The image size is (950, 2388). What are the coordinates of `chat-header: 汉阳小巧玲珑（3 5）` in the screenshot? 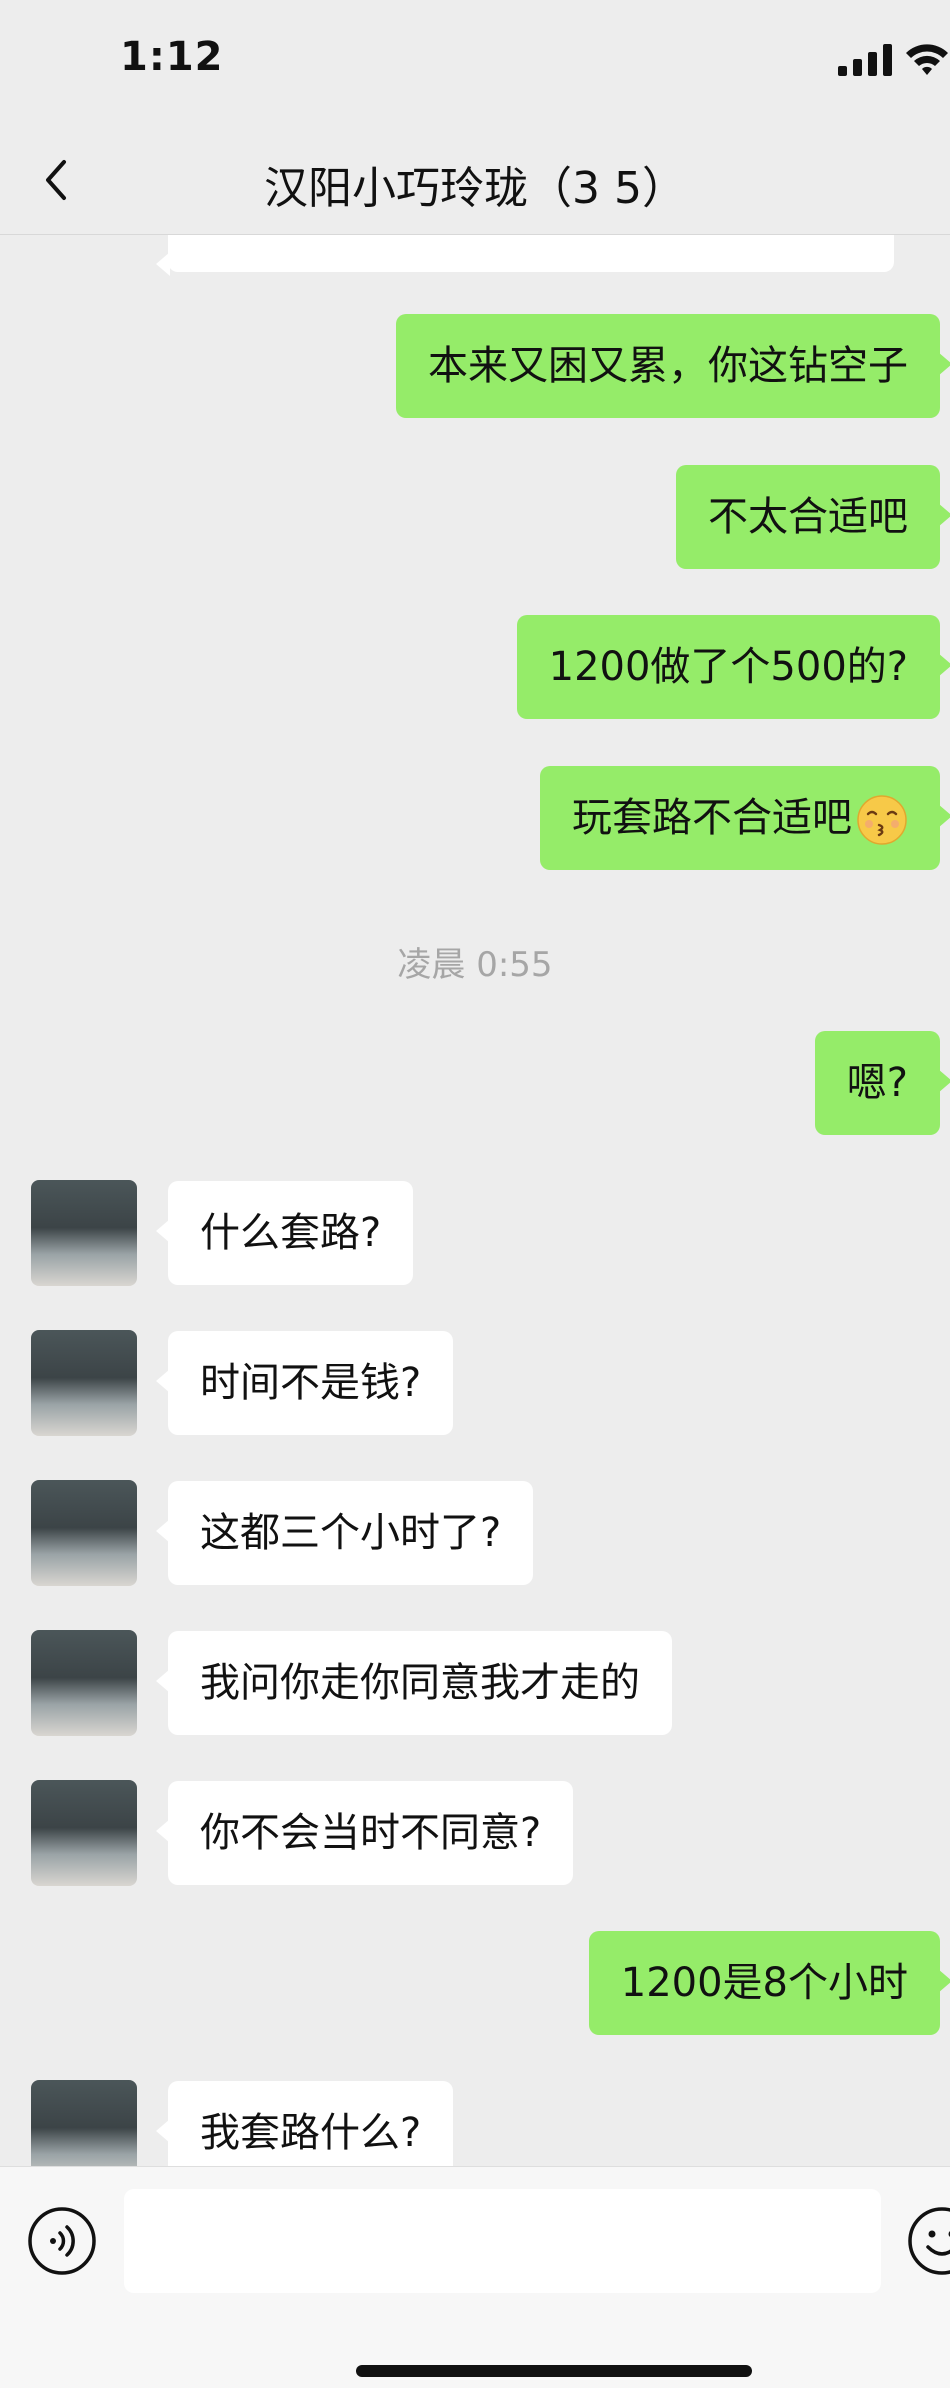 It's located at (475, 182).